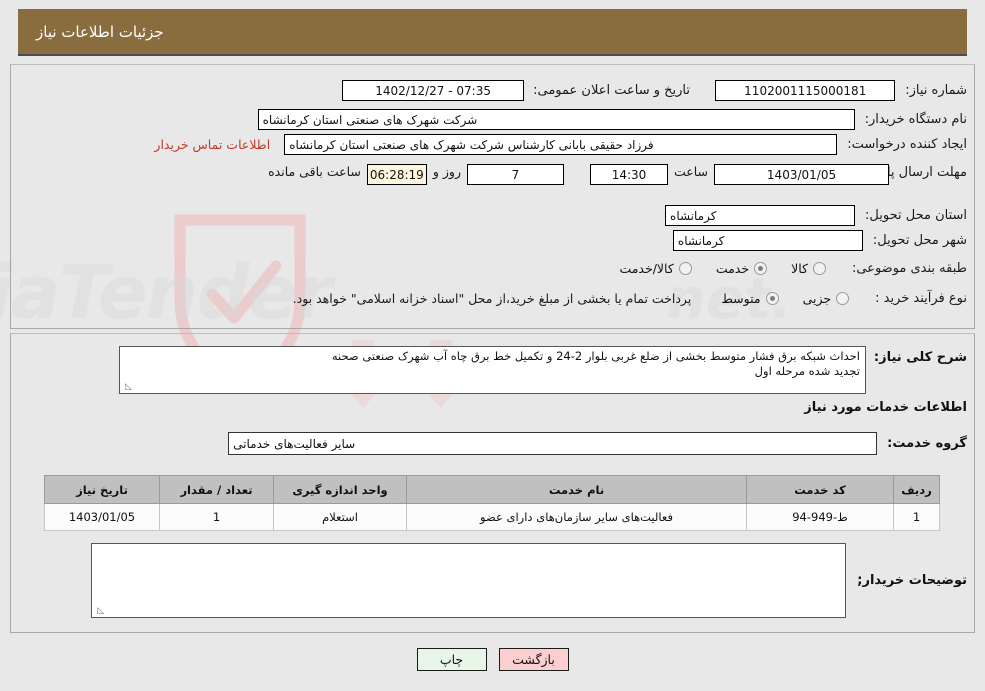 The height and width of the screenshot is (691, 985). I want to click on remaining-time-label: ساعت باقی مانده, so click(314, 171).